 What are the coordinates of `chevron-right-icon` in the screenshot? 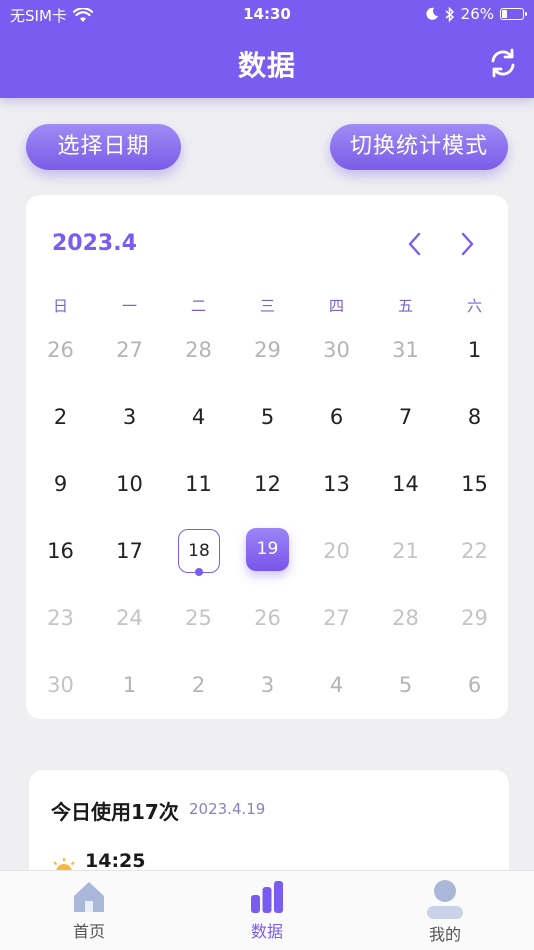 It's located at (467, 244).